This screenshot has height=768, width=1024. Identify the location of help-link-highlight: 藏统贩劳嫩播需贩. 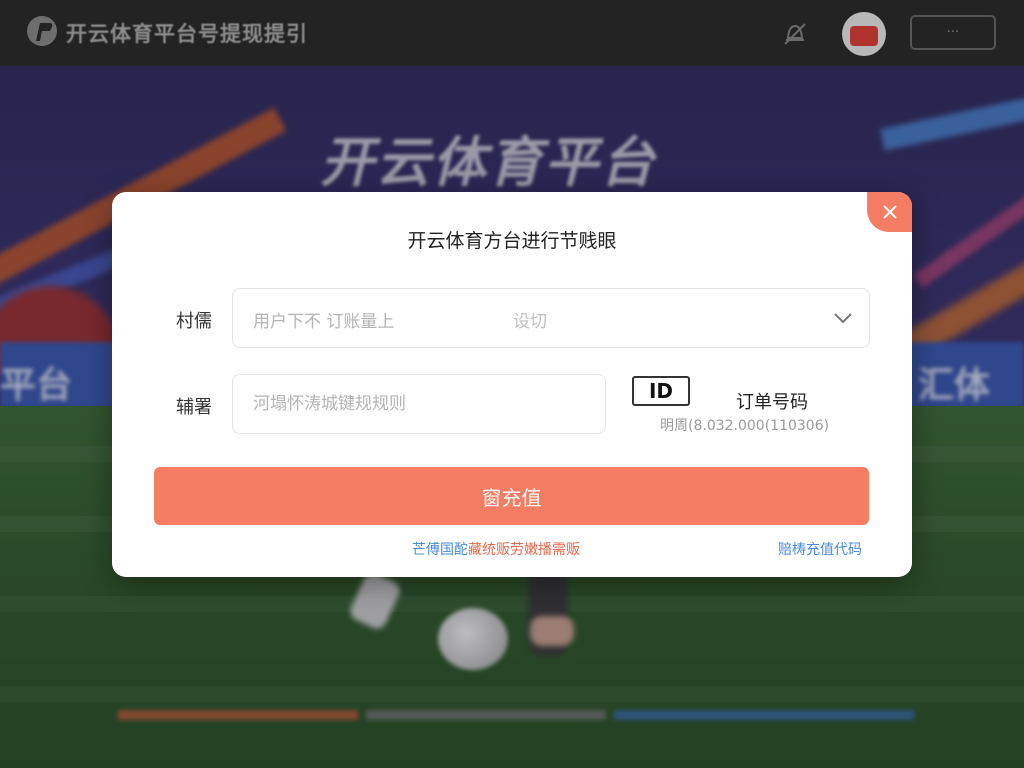
(524, 550).